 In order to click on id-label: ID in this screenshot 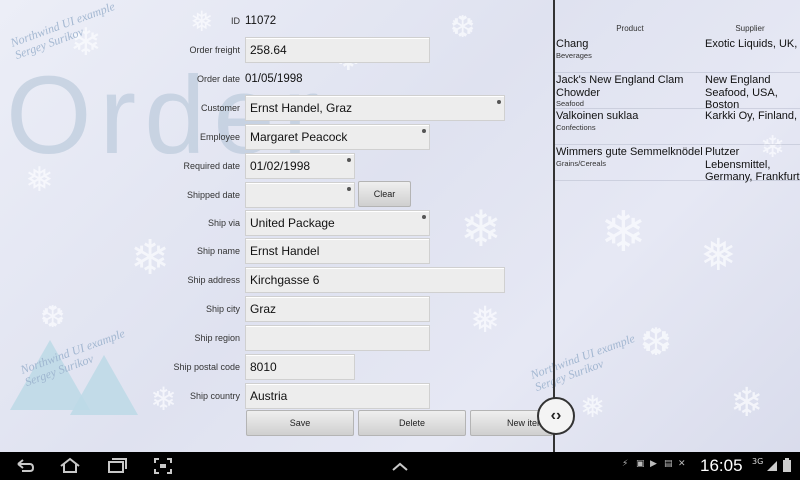, I will do `click(235, 21)`.